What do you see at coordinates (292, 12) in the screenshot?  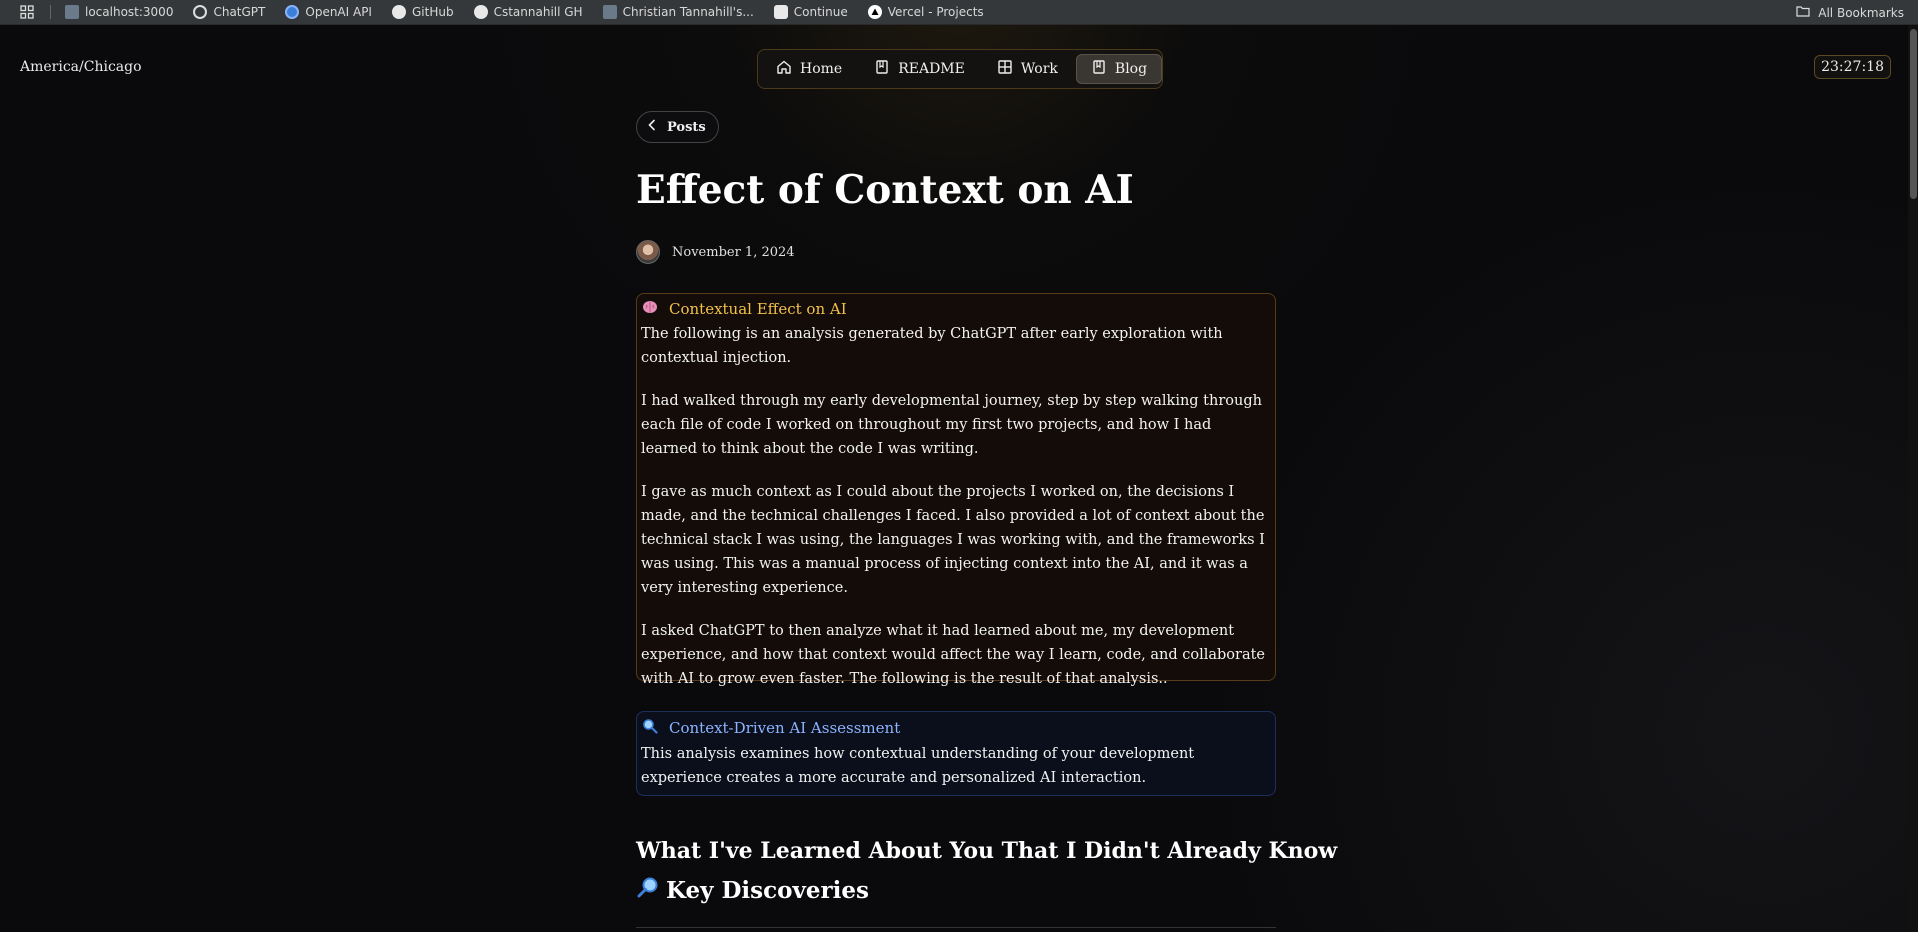 I see `openai-icon` at bounding box center [292, 12].